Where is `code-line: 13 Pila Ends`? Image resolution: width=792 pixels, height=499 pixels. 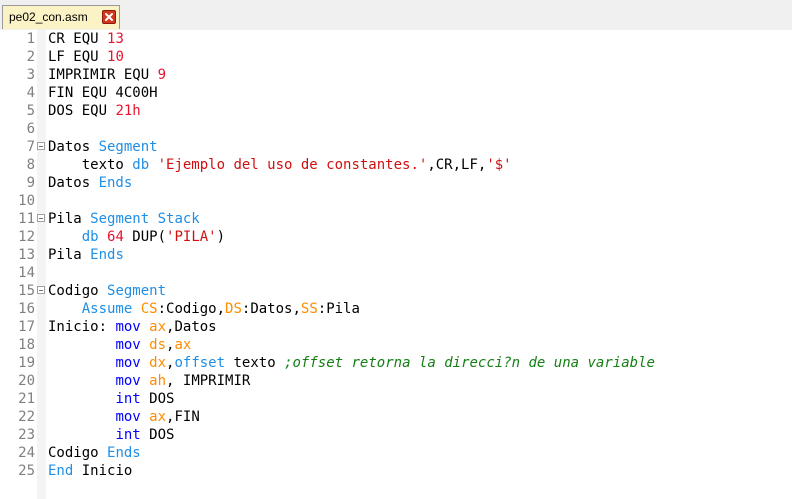
code-line: 13 Pila Ends is located at coordinates (396, 255).